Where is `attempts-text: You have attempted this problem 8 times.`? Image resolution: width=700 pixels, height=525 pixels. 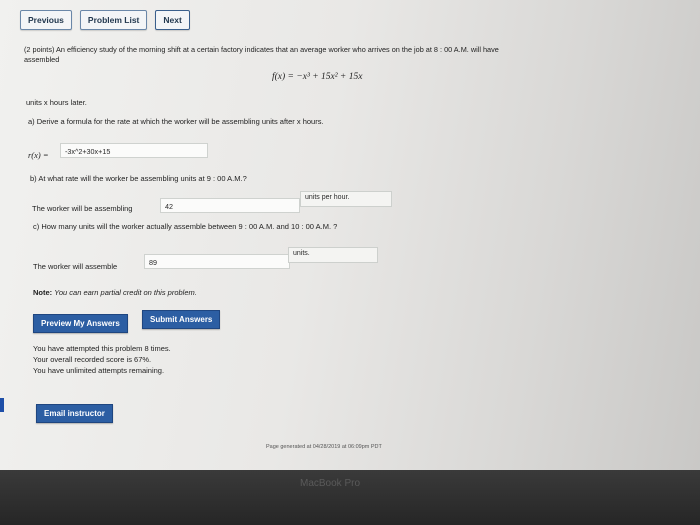 attempts-text: You have attempted this problem 8 times. is located at coordinates (102, 348).